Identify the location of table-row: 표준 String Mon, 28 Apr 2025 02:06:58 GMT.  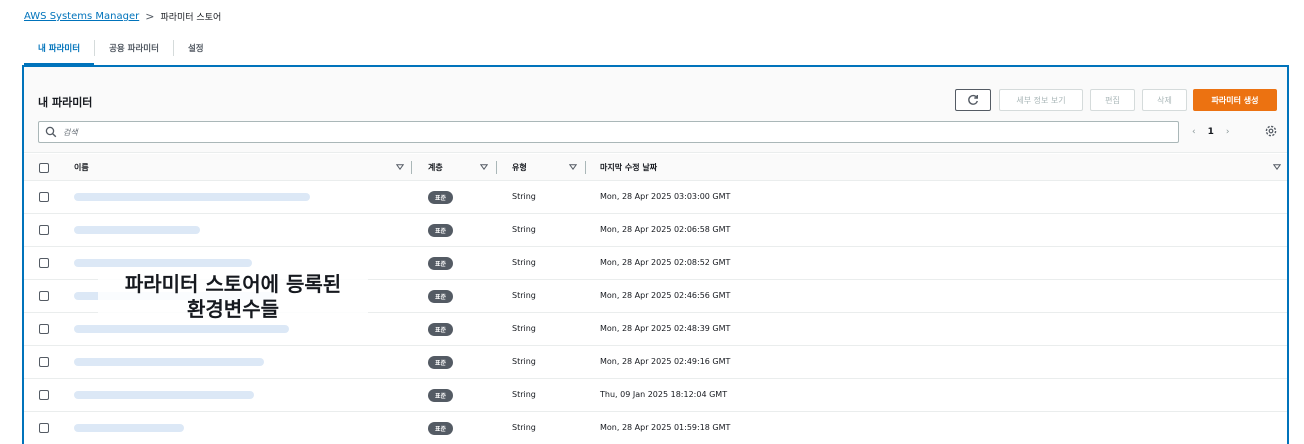
(655, 230).